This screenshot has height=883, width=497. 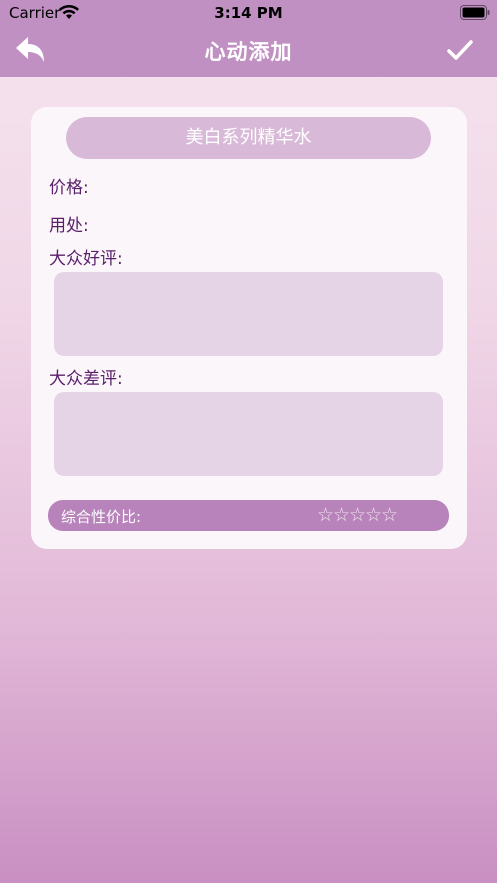 I want to click on battery-icon, so click(x=475, y=12).